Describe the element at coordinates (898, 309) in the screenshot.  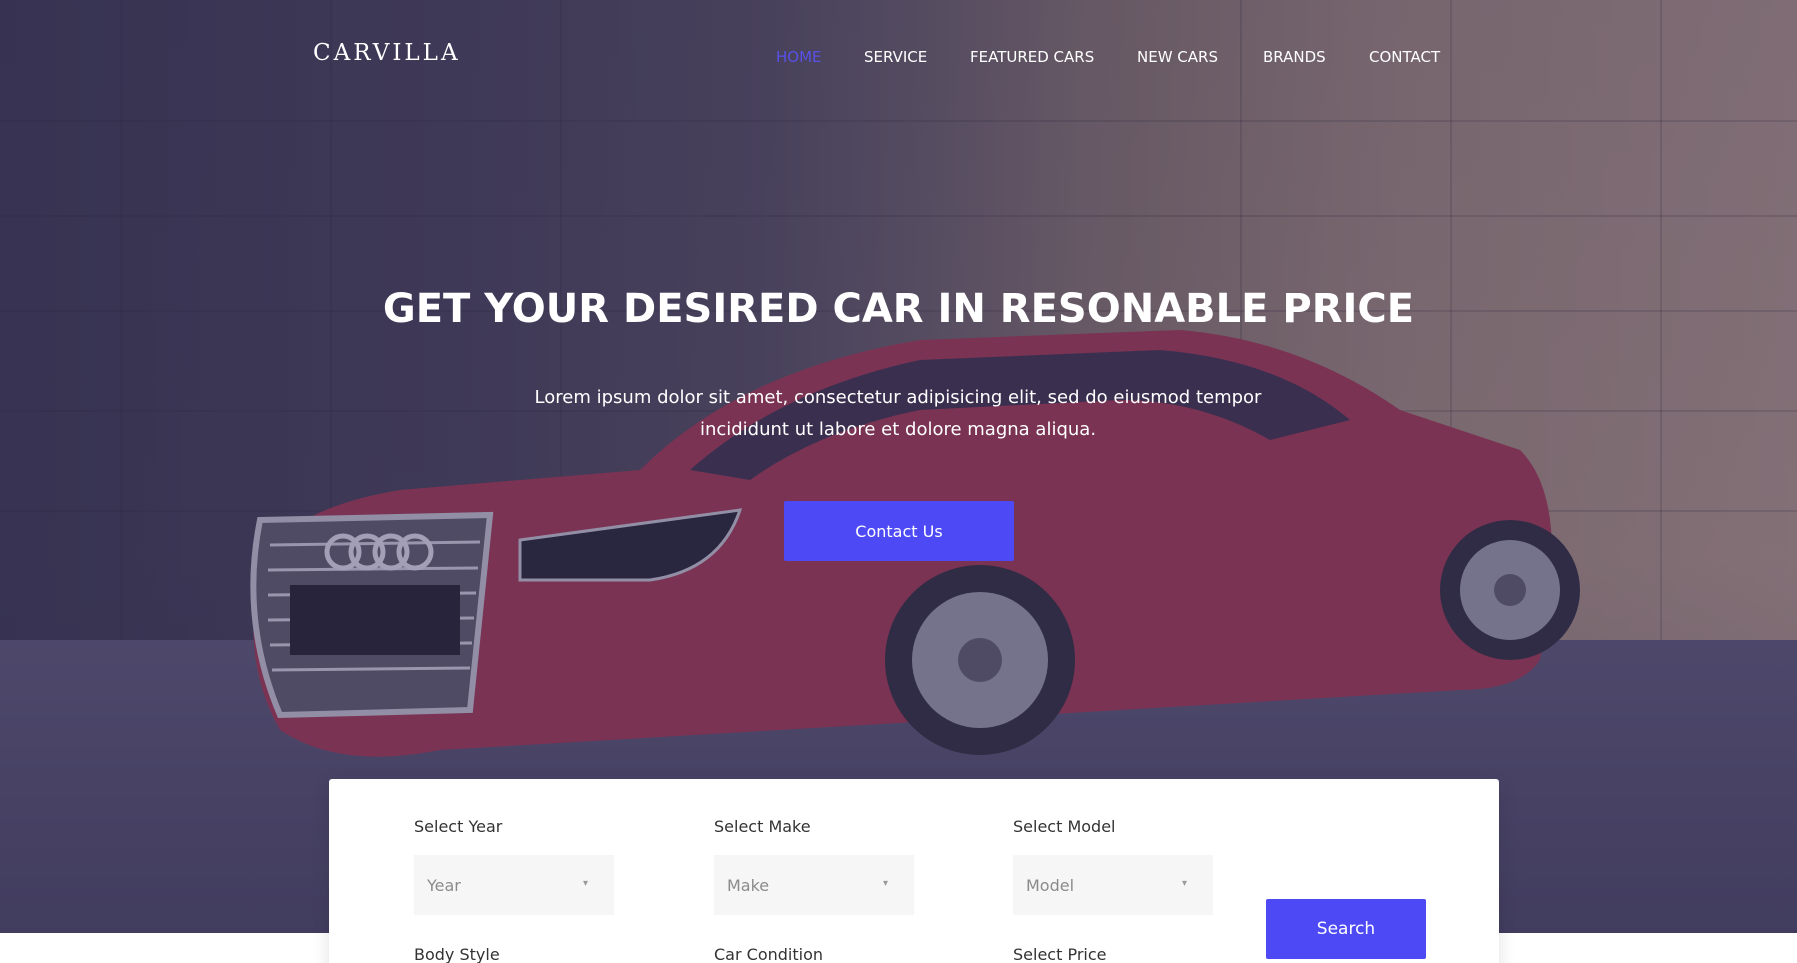
I see `hero-headline: GET YOUR DESIRED CAR IN RESONABLE PRICE` at that location.